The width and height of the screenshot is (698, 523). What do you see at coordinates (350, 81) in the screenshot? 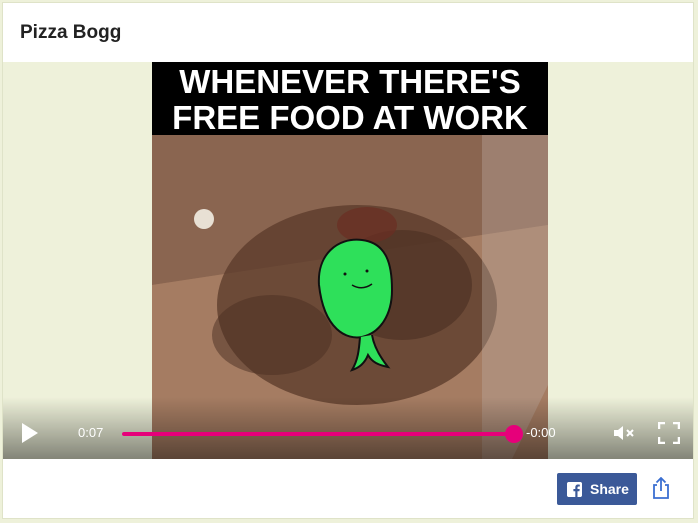
I see `caption-line-1: WHENEVER THERE'S` at bounding box center [350, 81].